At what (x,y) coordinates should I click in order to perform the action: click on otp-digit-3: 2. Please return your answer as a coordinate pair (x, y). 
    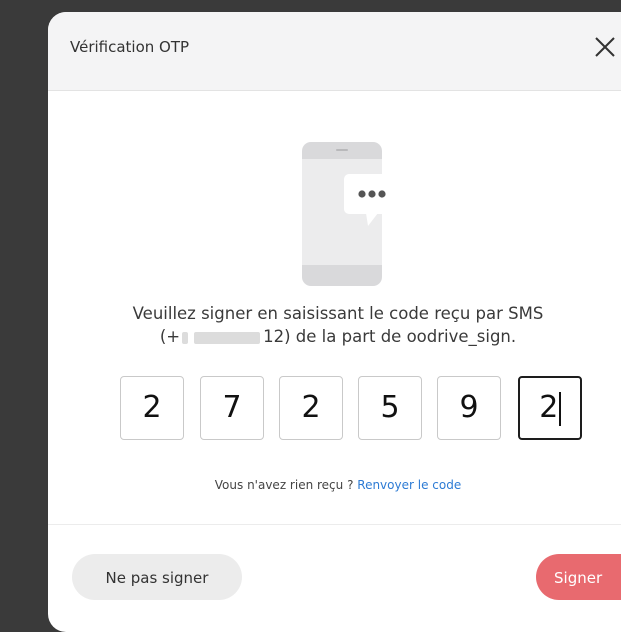
    Looking at the image, I should click on (311, 408).